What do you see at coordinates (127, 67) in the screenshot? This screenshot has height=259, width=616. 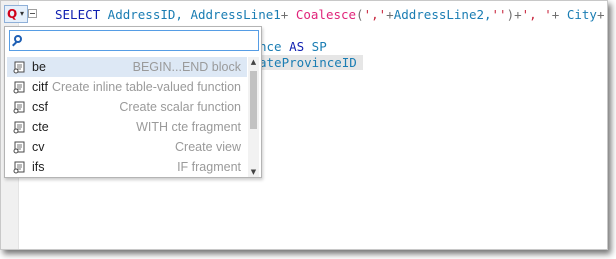 I see `list-item: be BEGIN...END block` at bounding box center [127, 67].